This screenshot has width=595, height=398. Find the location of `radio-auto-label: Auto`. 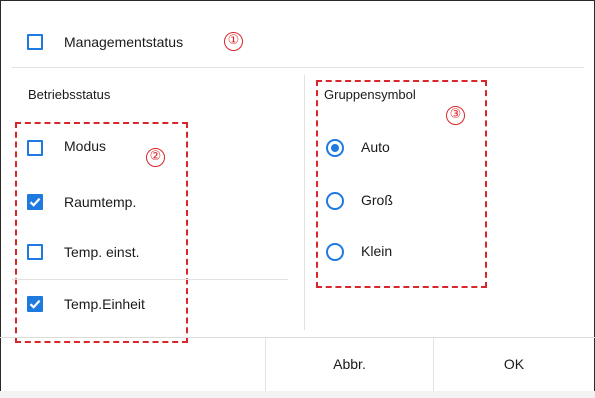

radio-auto-label: Auto is located at coordinates (375, 147).